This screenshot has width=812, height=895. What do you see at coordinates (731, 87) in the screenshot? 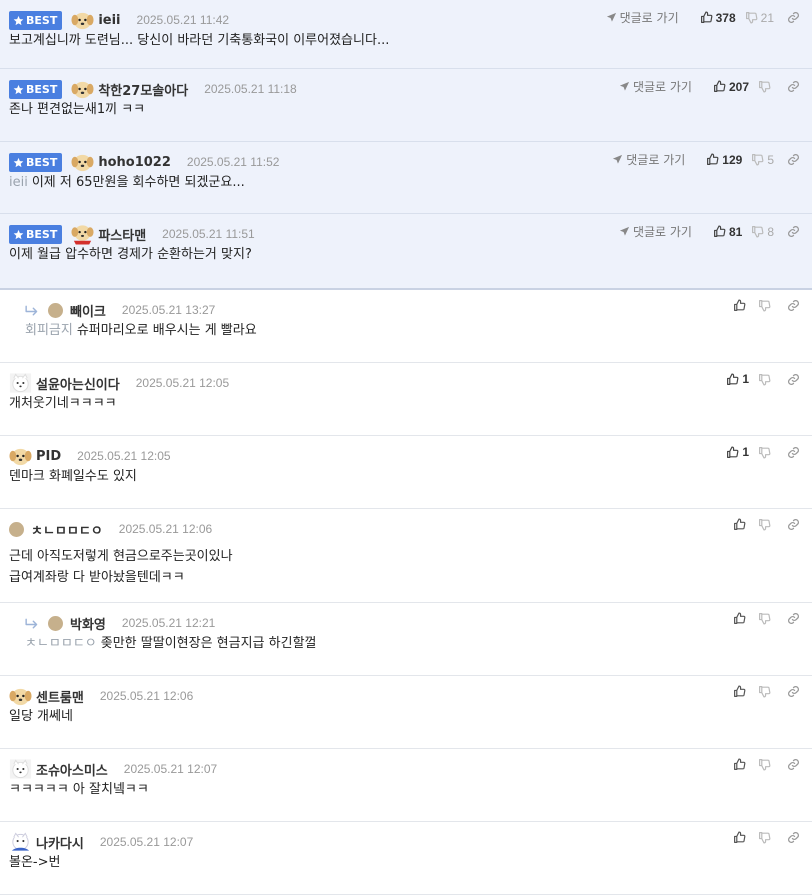
I see `upvote-button: 207` at bounding box center [731, 87].